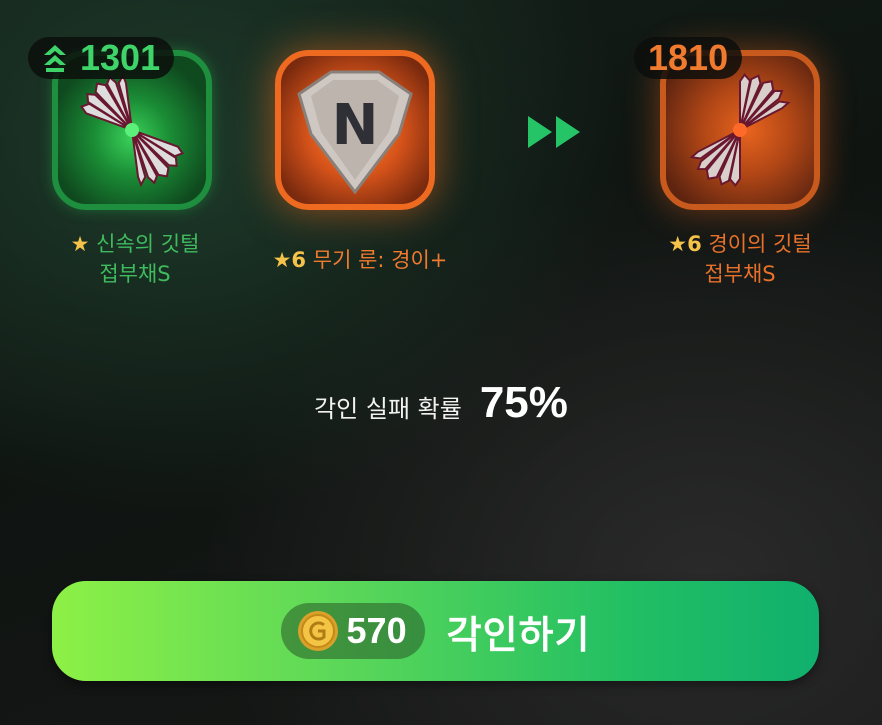  I want to click on rune-star: ★6, so click(289, 260).